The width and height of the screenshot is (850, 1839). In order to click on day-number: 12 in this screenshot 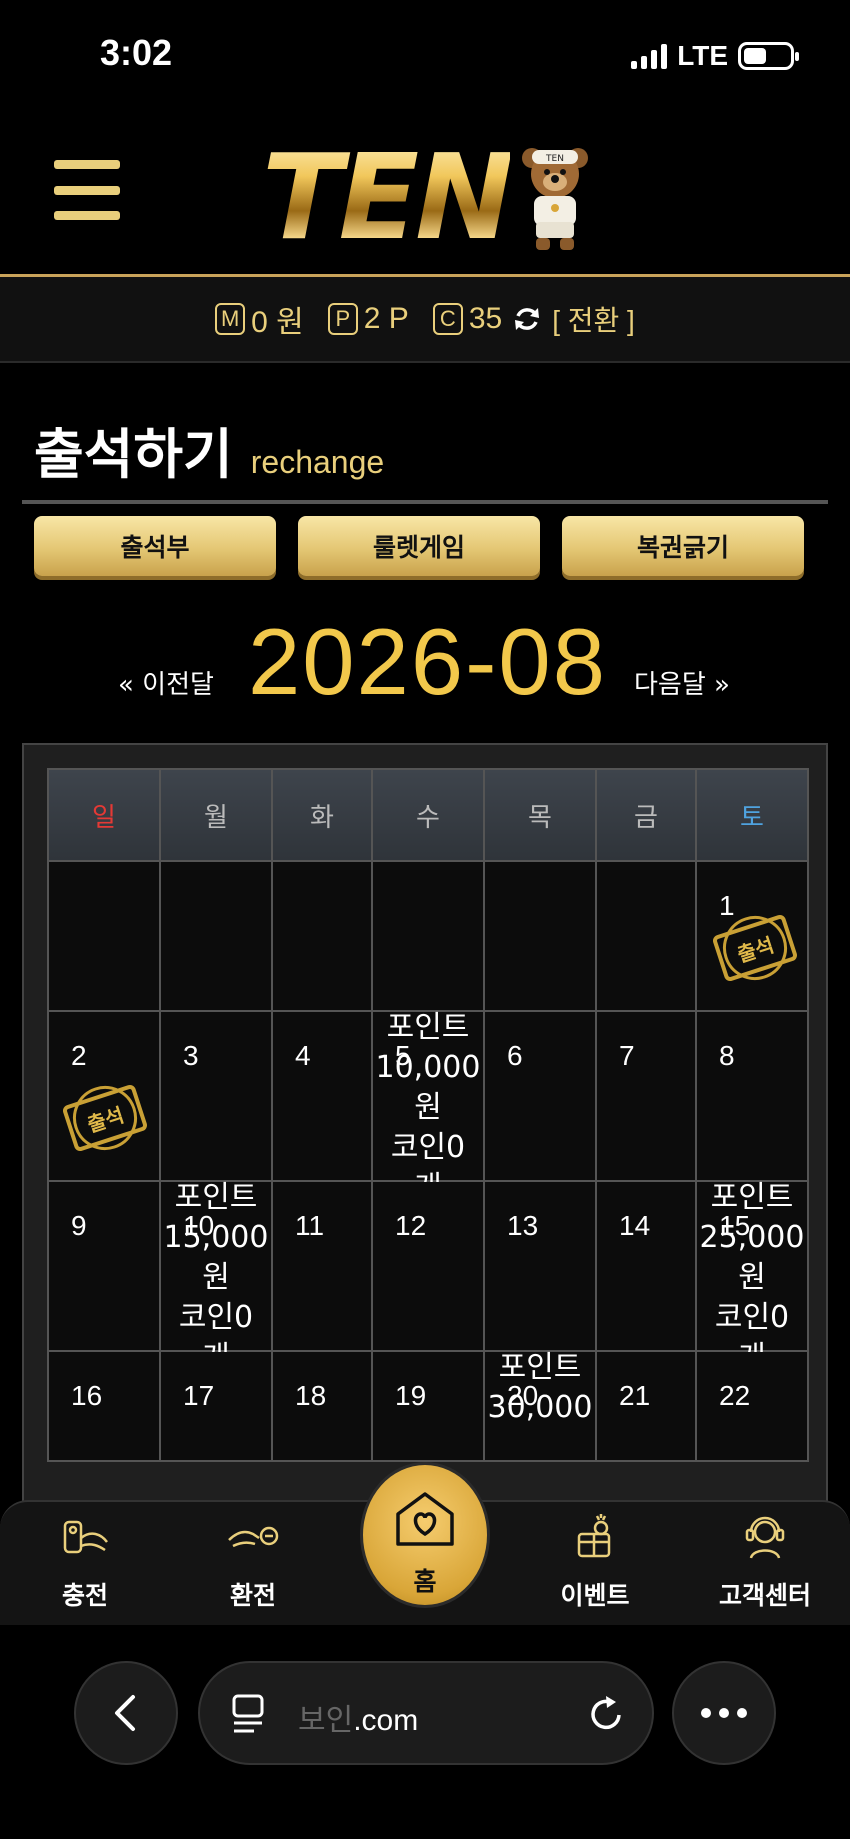, I will do `click(411, 1225)`.